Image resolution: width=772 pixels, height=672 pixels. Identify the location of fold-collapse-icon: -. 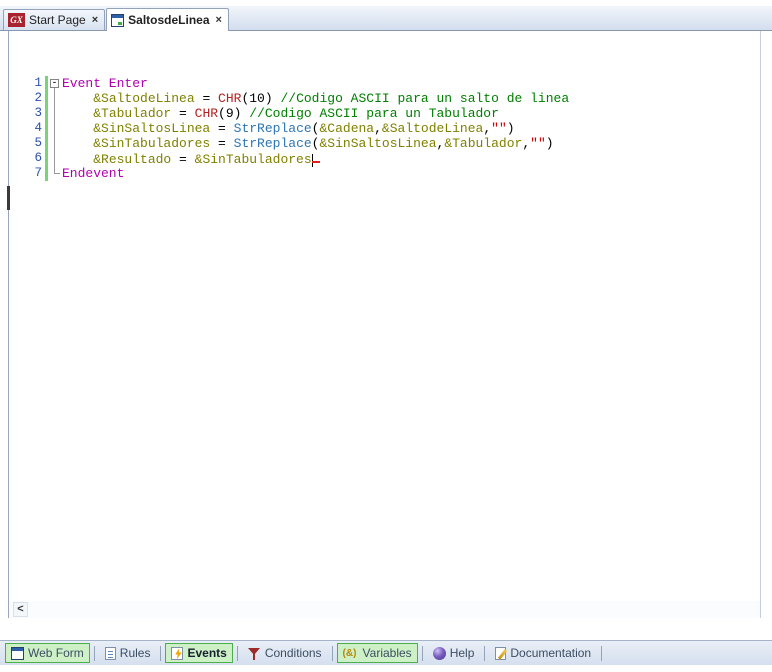
(54, 83).